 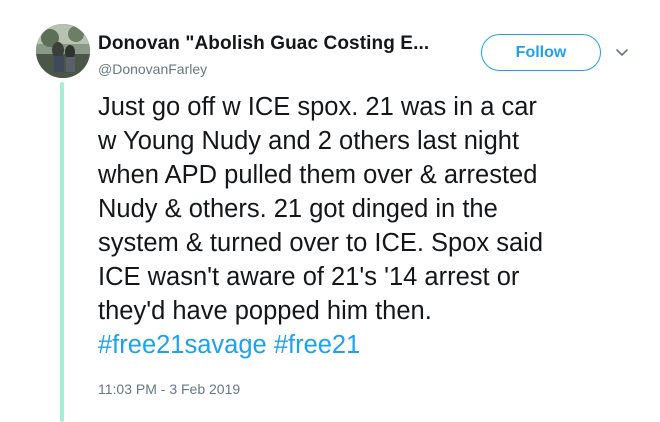 I want to click on author-handle: @DonovanFarley, so click(x=152, y=69).